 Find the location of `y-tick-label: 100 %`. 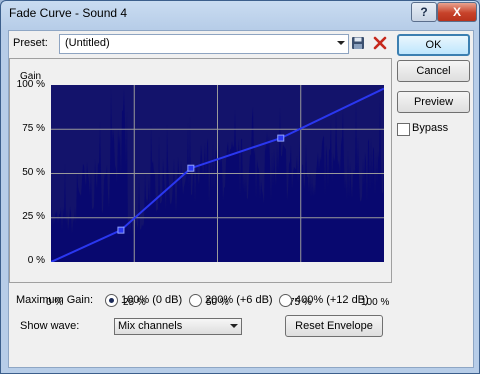

y-tick-label: 100 % is located at coordinates (30, 84).